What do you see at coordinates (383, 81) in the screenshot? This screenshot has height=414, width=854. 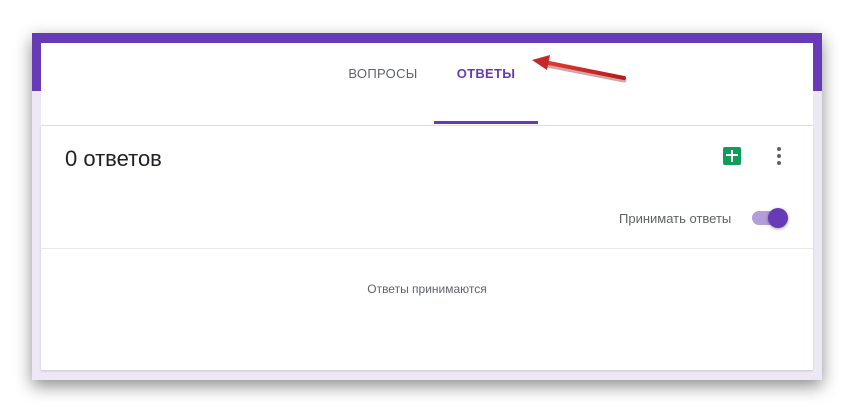 I see `tab-questions: ВОПРОСЫ` at bounding box center [383, 81].